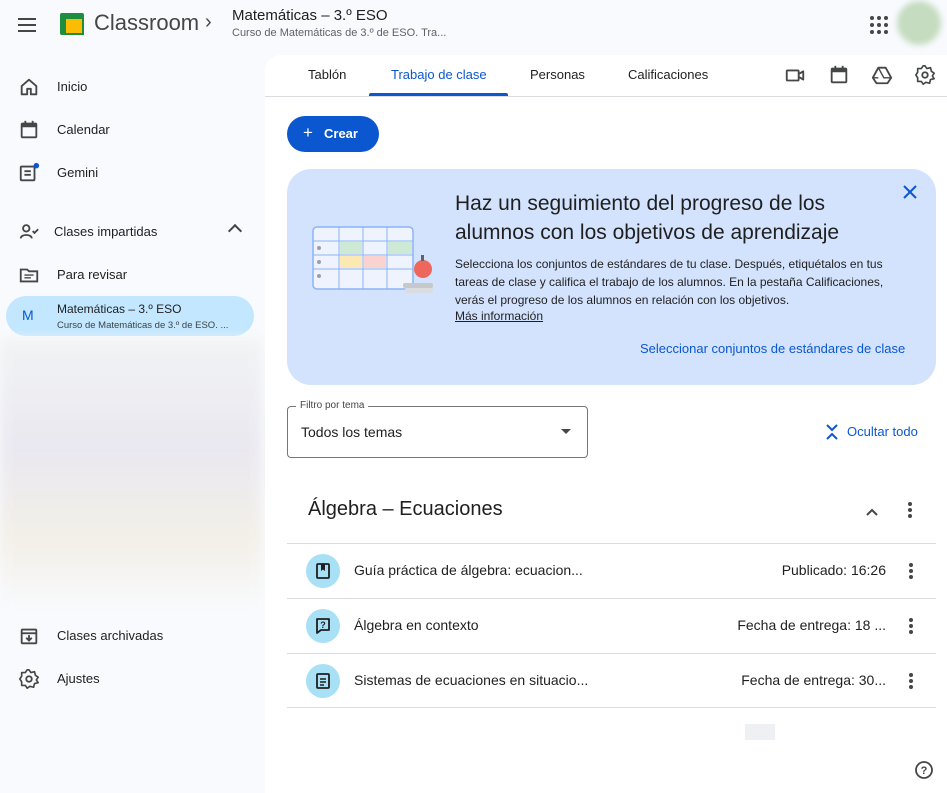 The image size is (947, 793). Describe the element at coordinates (29, 636) in the screenshot. I see `archive-icon` at that location.